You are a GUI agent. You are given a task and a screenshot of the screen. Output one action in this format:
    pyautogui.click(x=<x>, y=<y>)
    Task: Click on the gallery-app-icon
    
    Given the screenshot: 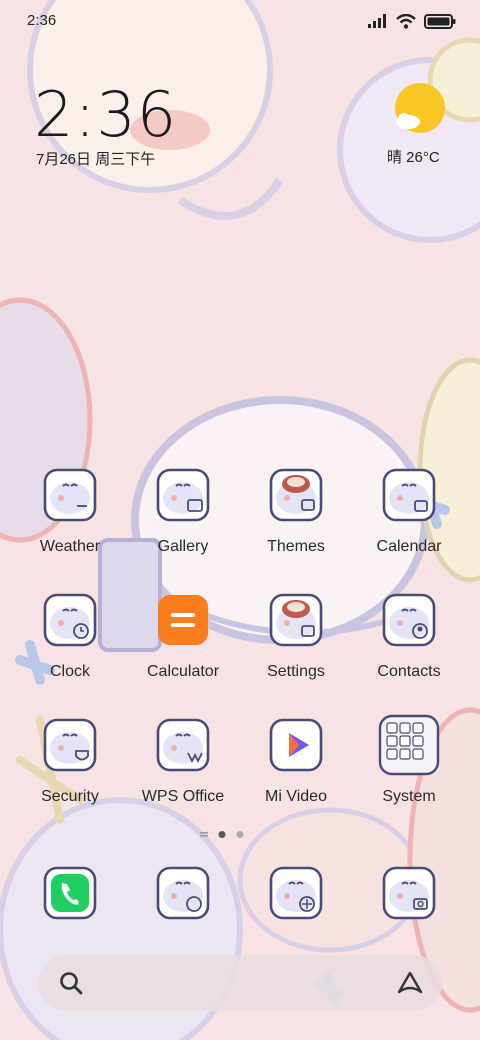 What is the action you would take?
    pyautogui.click(x=183, y=495)
    